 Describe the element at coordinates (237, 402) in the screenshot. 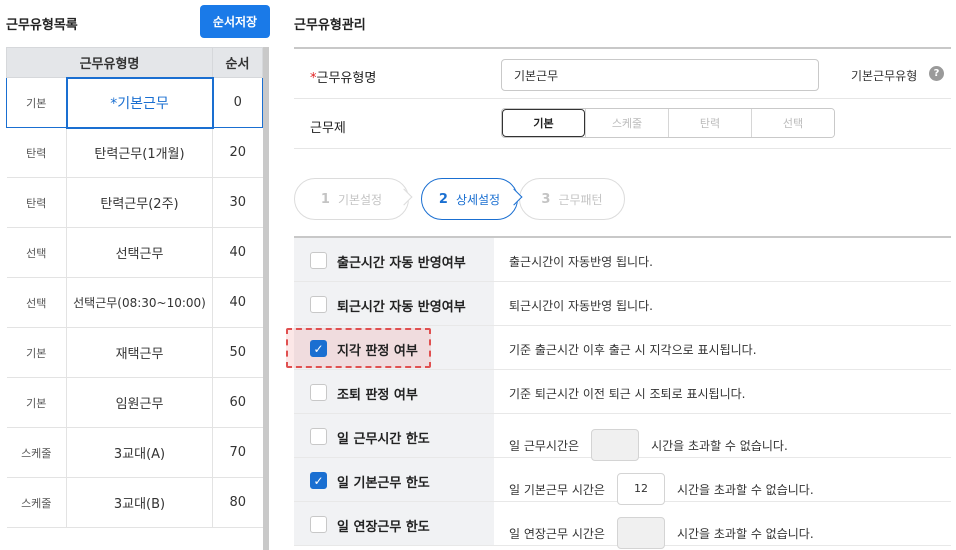

I see `row-order: 60` at that location.